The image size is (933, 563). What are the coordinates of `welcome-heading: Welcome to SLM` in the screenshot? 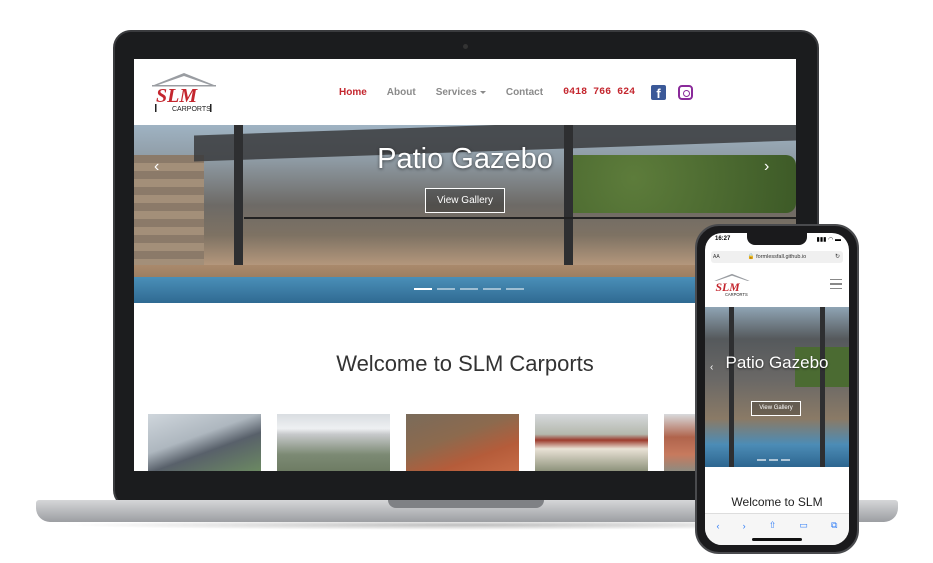 It's located at (777, 502).